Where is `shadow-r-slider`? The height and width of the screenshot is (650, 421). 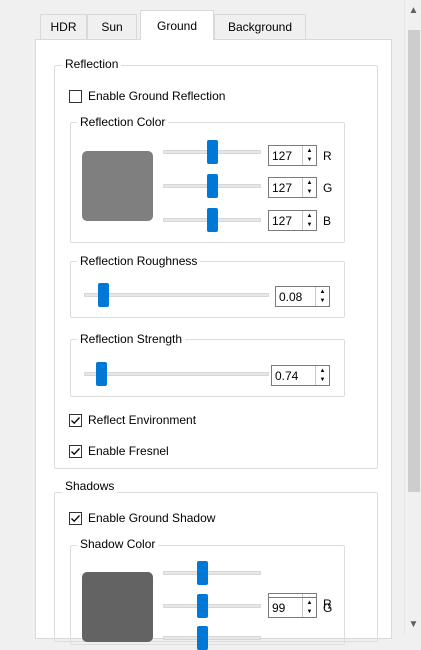 shadow-r-slider is located at coordinates (212, 573).